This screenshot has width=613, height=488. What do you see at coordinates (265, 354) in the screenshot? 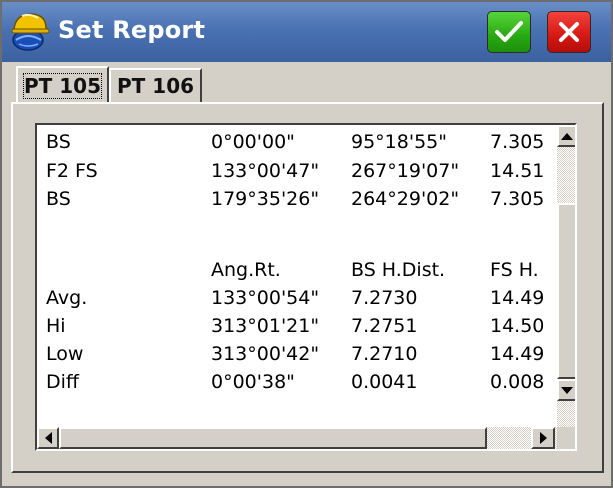
I see `report-cell: 313°00'42"` at bounding box center [265, 354].